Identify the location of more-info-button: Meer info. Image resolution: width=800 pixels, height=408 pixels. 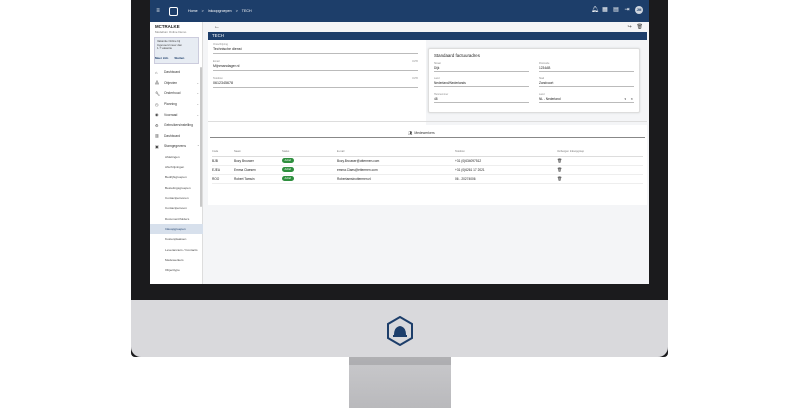
(161, 58).